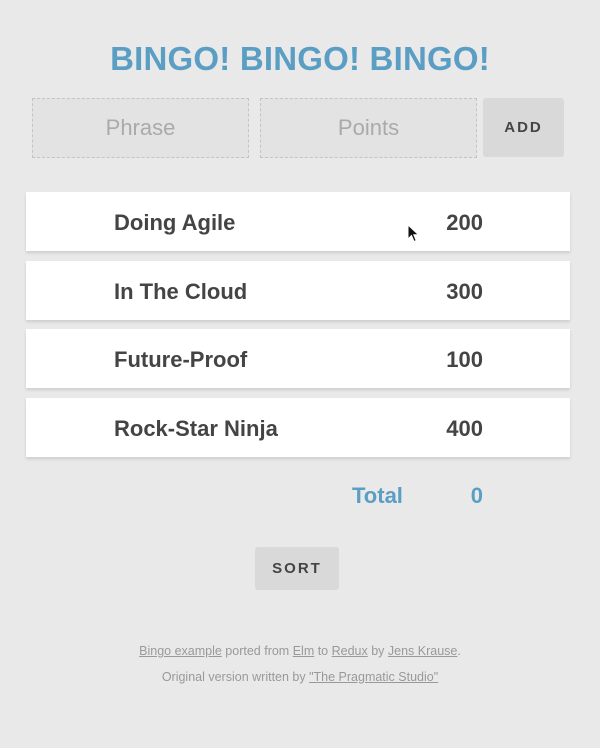 This screenshot has width=600, height=748. What do you see at coordinates (422, 651) in the screenshot?
I see `author-link: Jens Krause` at bounding box center [422, 651].